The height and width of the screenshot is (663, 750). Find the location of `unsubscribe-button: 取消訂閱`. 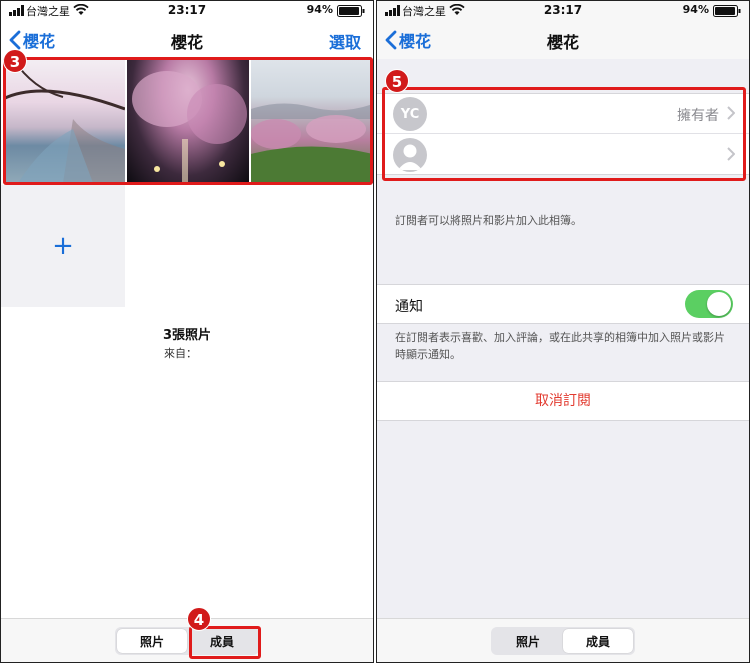

unsubscribe-button: 取消訂閱 is located at coordinates (563, 401).